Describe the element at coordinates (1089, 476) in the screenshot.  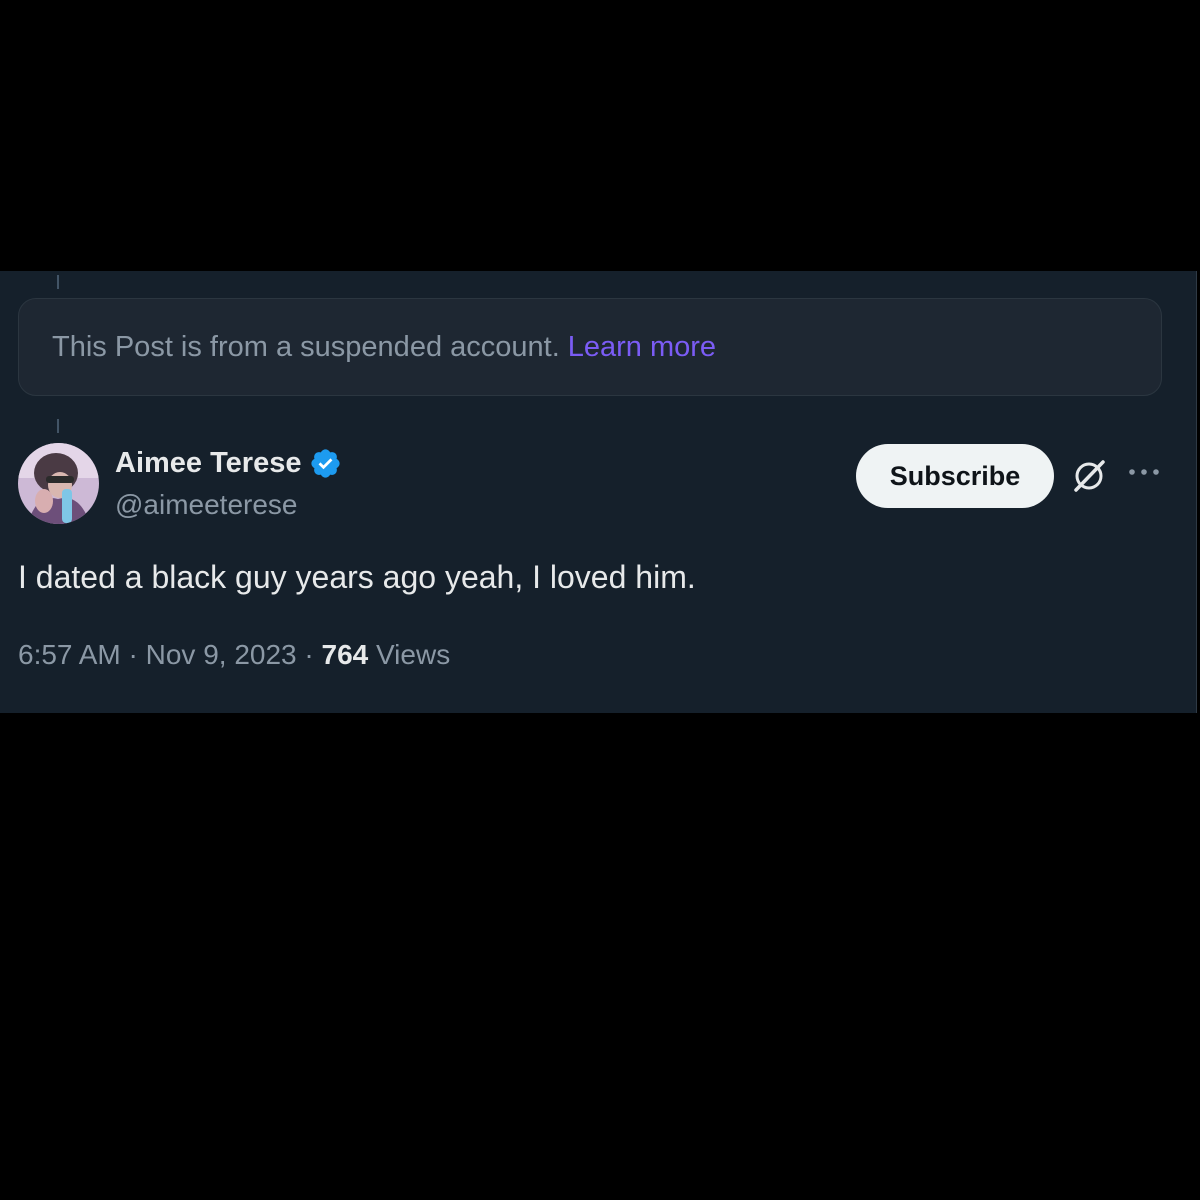
I see `grok-icon` at that location.